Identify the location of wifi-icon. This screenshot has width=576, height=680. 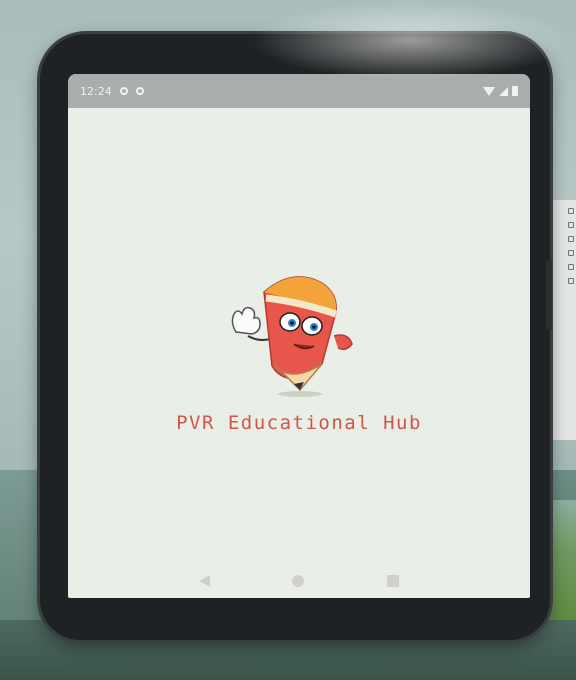
(489, 91).